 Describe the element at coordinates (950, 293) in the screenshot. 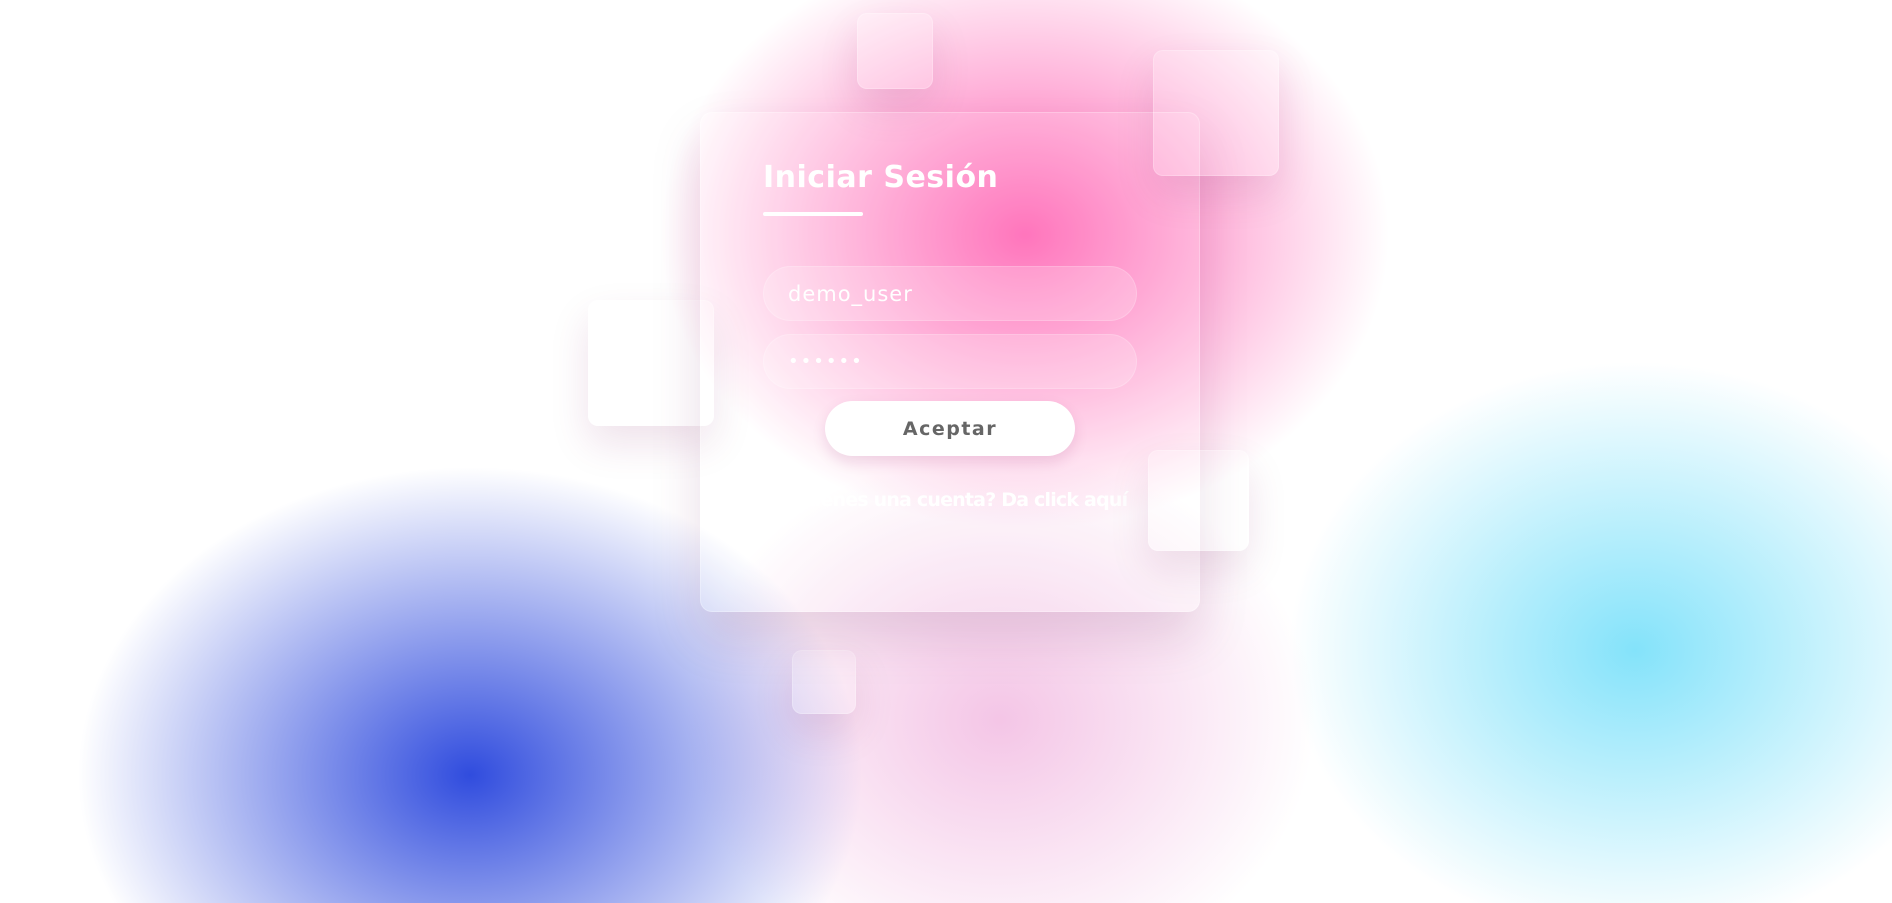

I see `username-input: demo_user` at that location.